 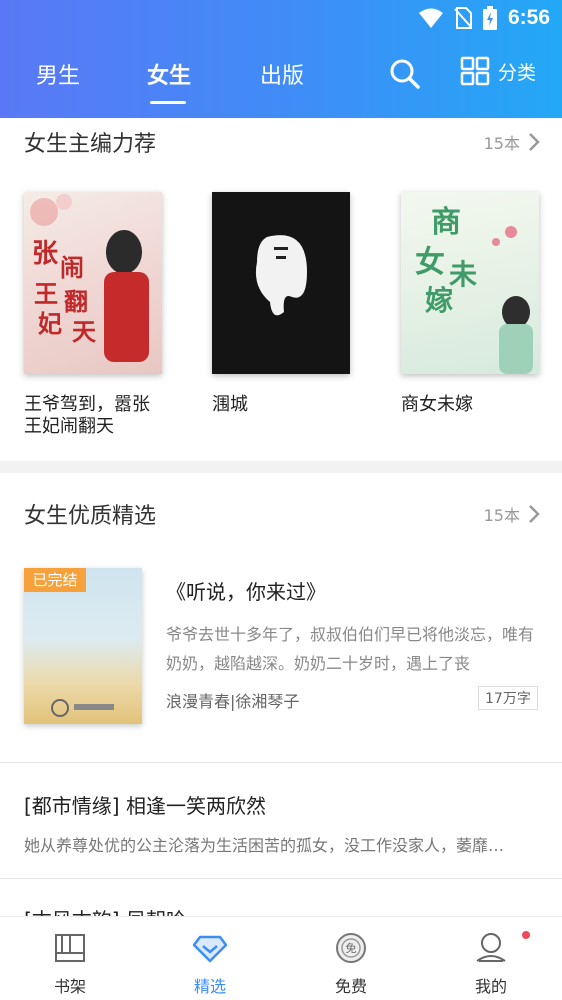 What do you see at coordinates (430, 262) in the screenshot?
I see `svg-text: 女` at bounding box center [430, 262].